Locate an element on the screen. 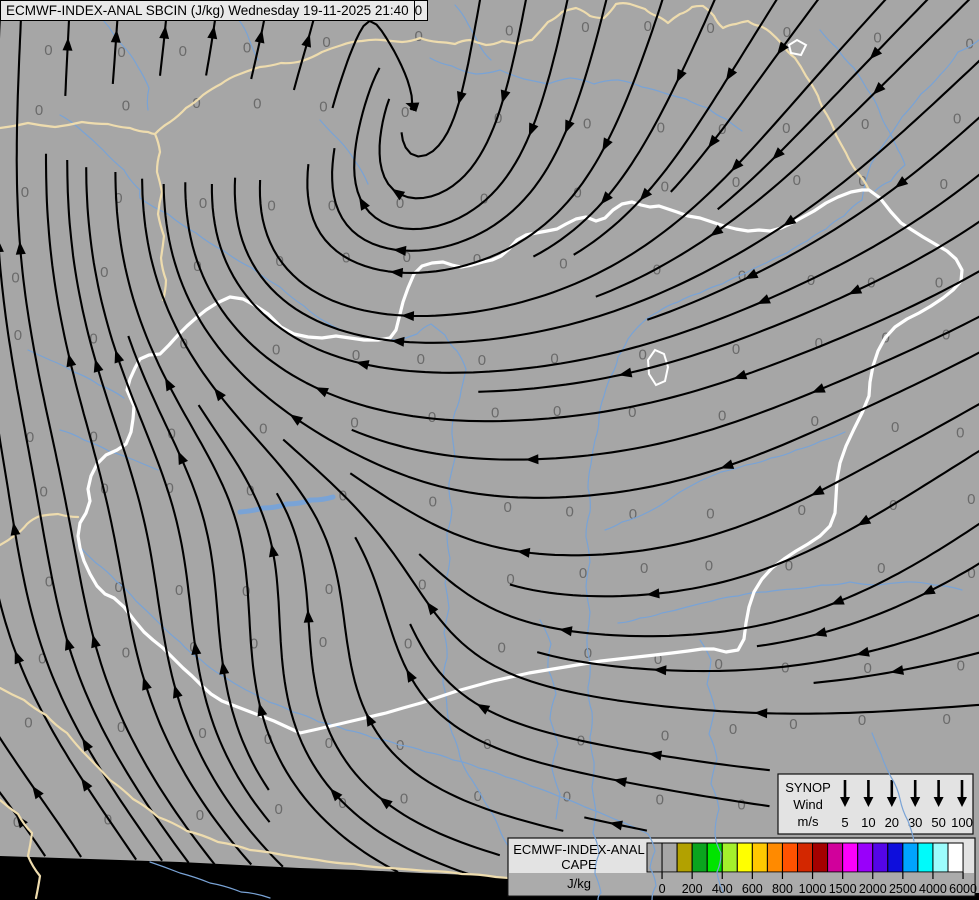  wind-legend-title: SYNOP is located at coordinates (808, 787).